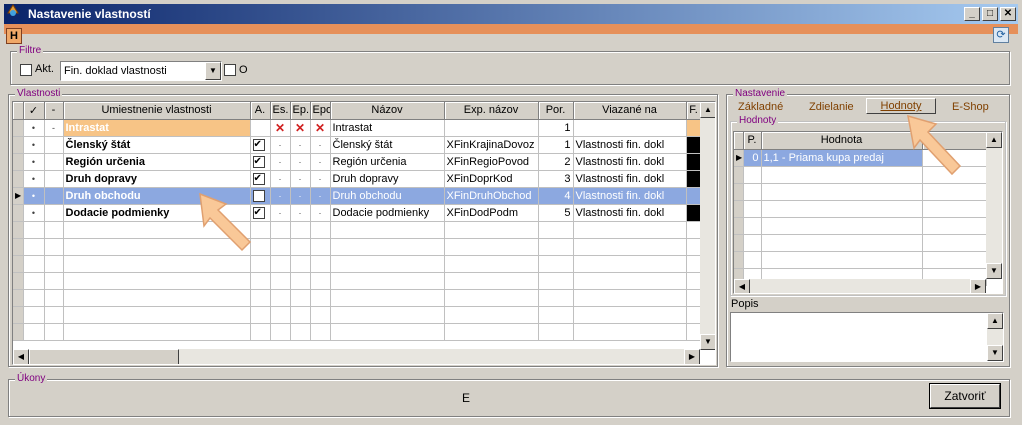 This screenshot has width=1022, height=425. I want to click on header-hodnota: Hodnota, so click(842, 141).